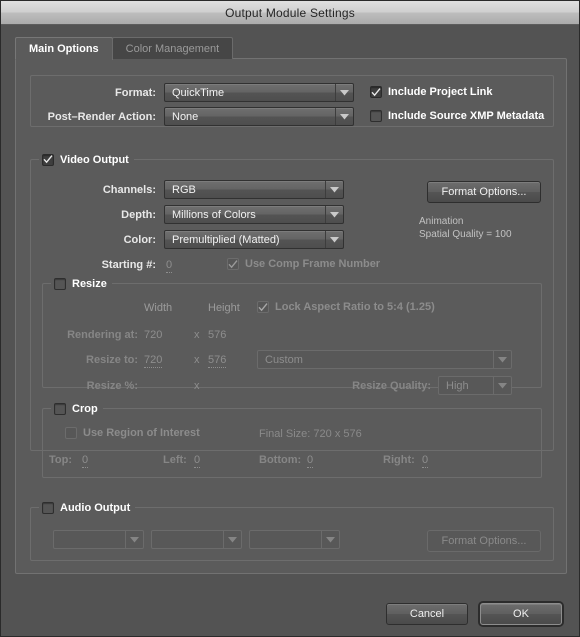 Image resolution: width=580 pixels, height=637 pixels. What do you see at coordinates (197, 386) in the screenshot?
I see `resize-percent-separator: x` at bounding box center [197, 386].